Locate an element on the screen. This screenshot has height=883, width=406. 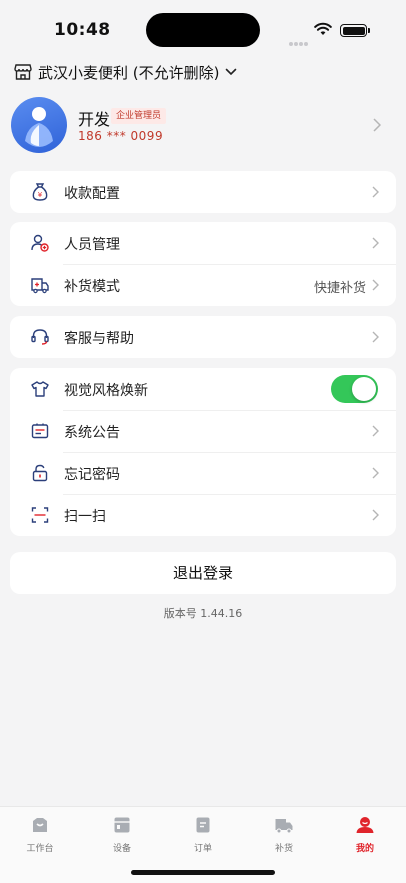
announcement-icon is located at coordinates (40, 431).